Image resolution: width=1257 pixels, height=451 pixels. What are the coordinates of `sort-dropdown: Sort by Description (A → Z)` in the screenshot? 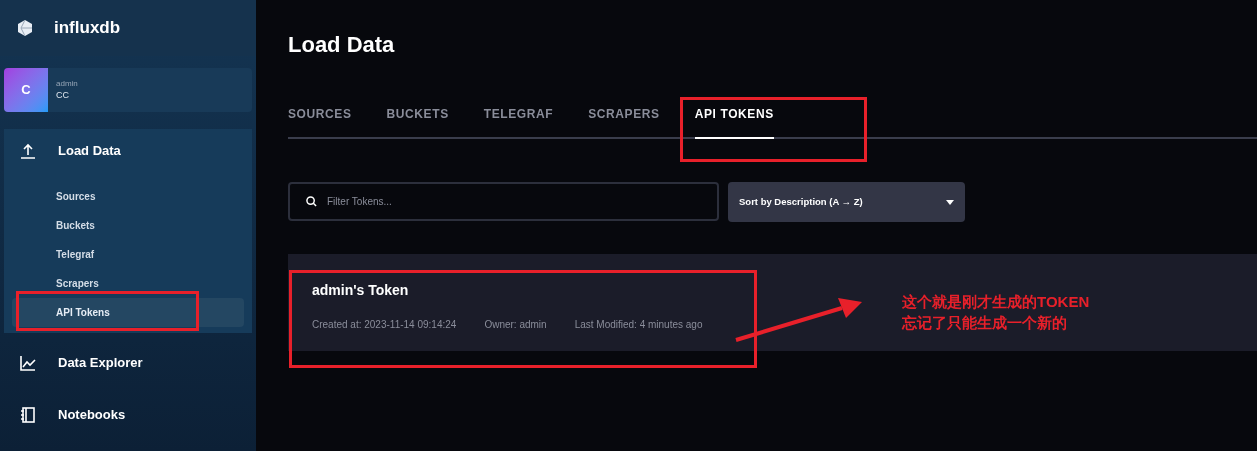 It's located at (846, 202).